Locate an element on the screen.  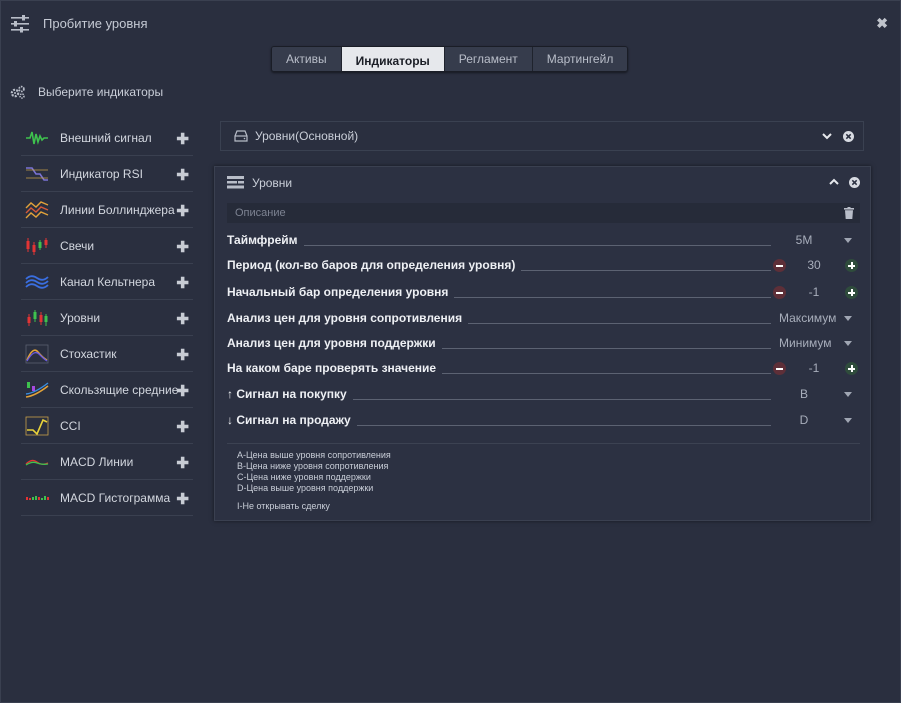
setting-label: Начальный бар определения уровня is located at coordinates (341, 292).